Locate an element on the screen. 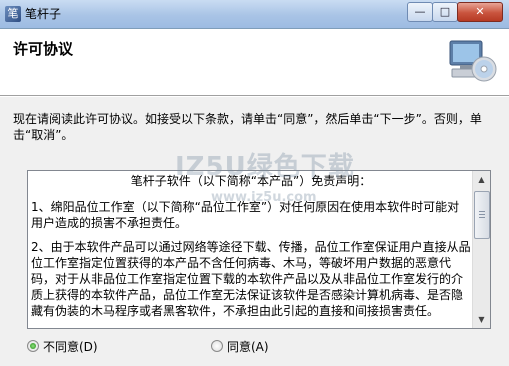  disagree-label: 不同意(D) is located at coordinates (70, 347).